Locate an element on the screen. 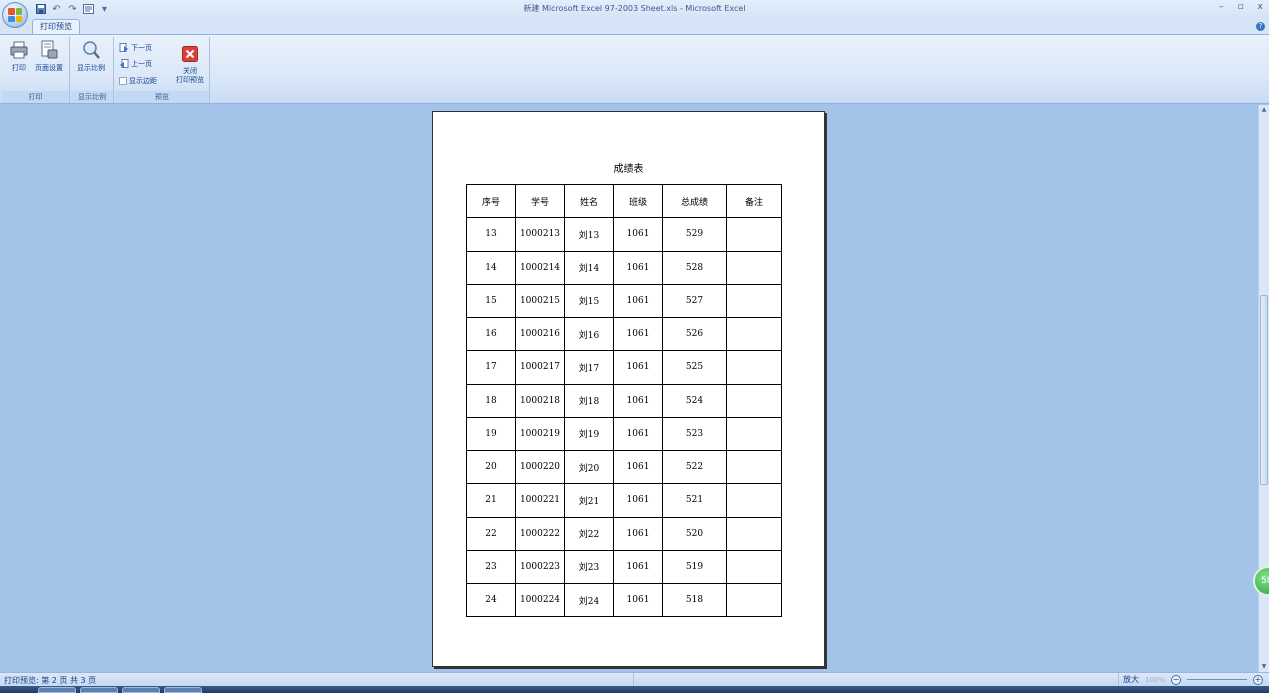  close-preview-label-2: 打印预览 is located at coordinates (190, 80).